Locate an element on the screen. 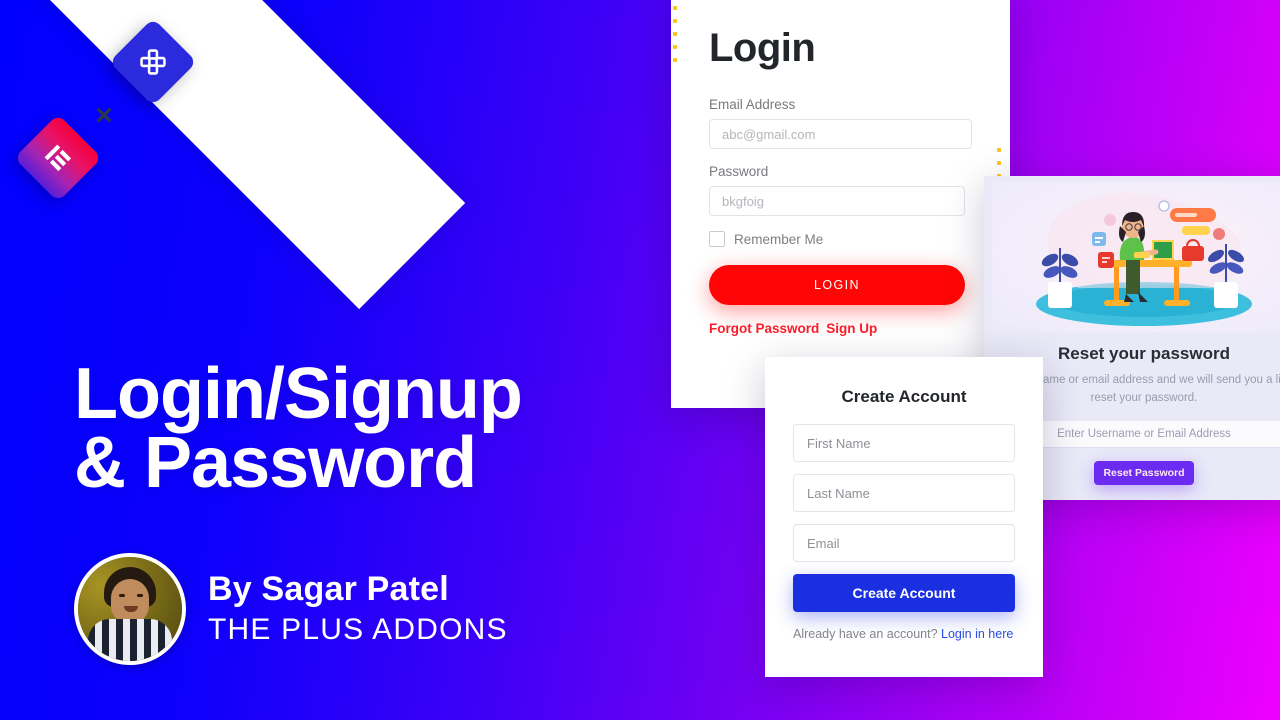 The height and width of the screenshot is (720, 1280). woman-at-desk-illustration-icon is located at coordinates (1136, 257).